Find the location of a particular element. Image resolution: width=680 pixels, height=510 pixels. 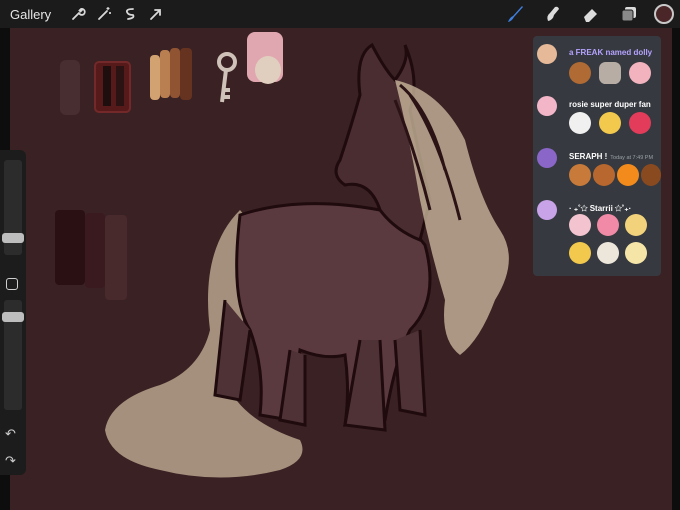

fire-icon is located at coordinates (628, 175).